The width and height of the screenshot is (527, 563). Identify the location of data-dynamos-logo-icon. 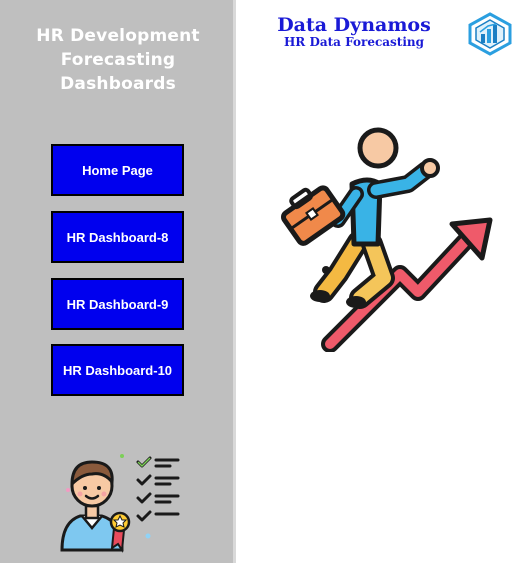
(490, 34).